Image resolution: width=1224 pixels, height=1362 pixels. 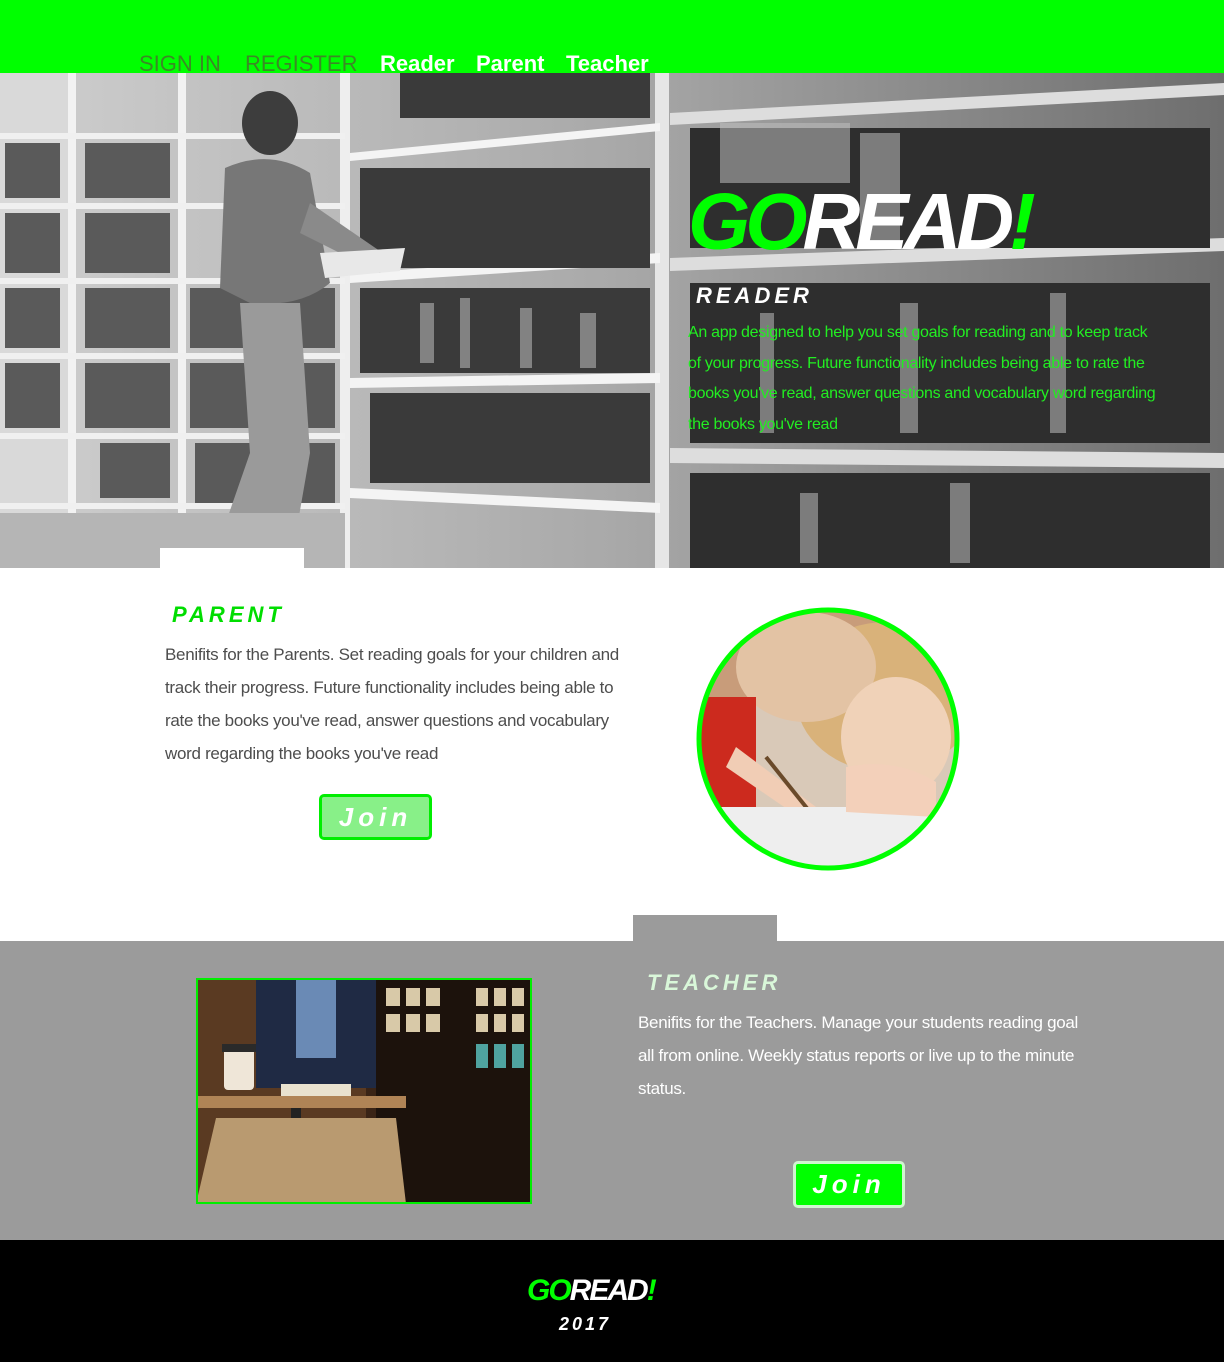 I want to click on parent-heading: PARENT, so click(x=228, y=614).